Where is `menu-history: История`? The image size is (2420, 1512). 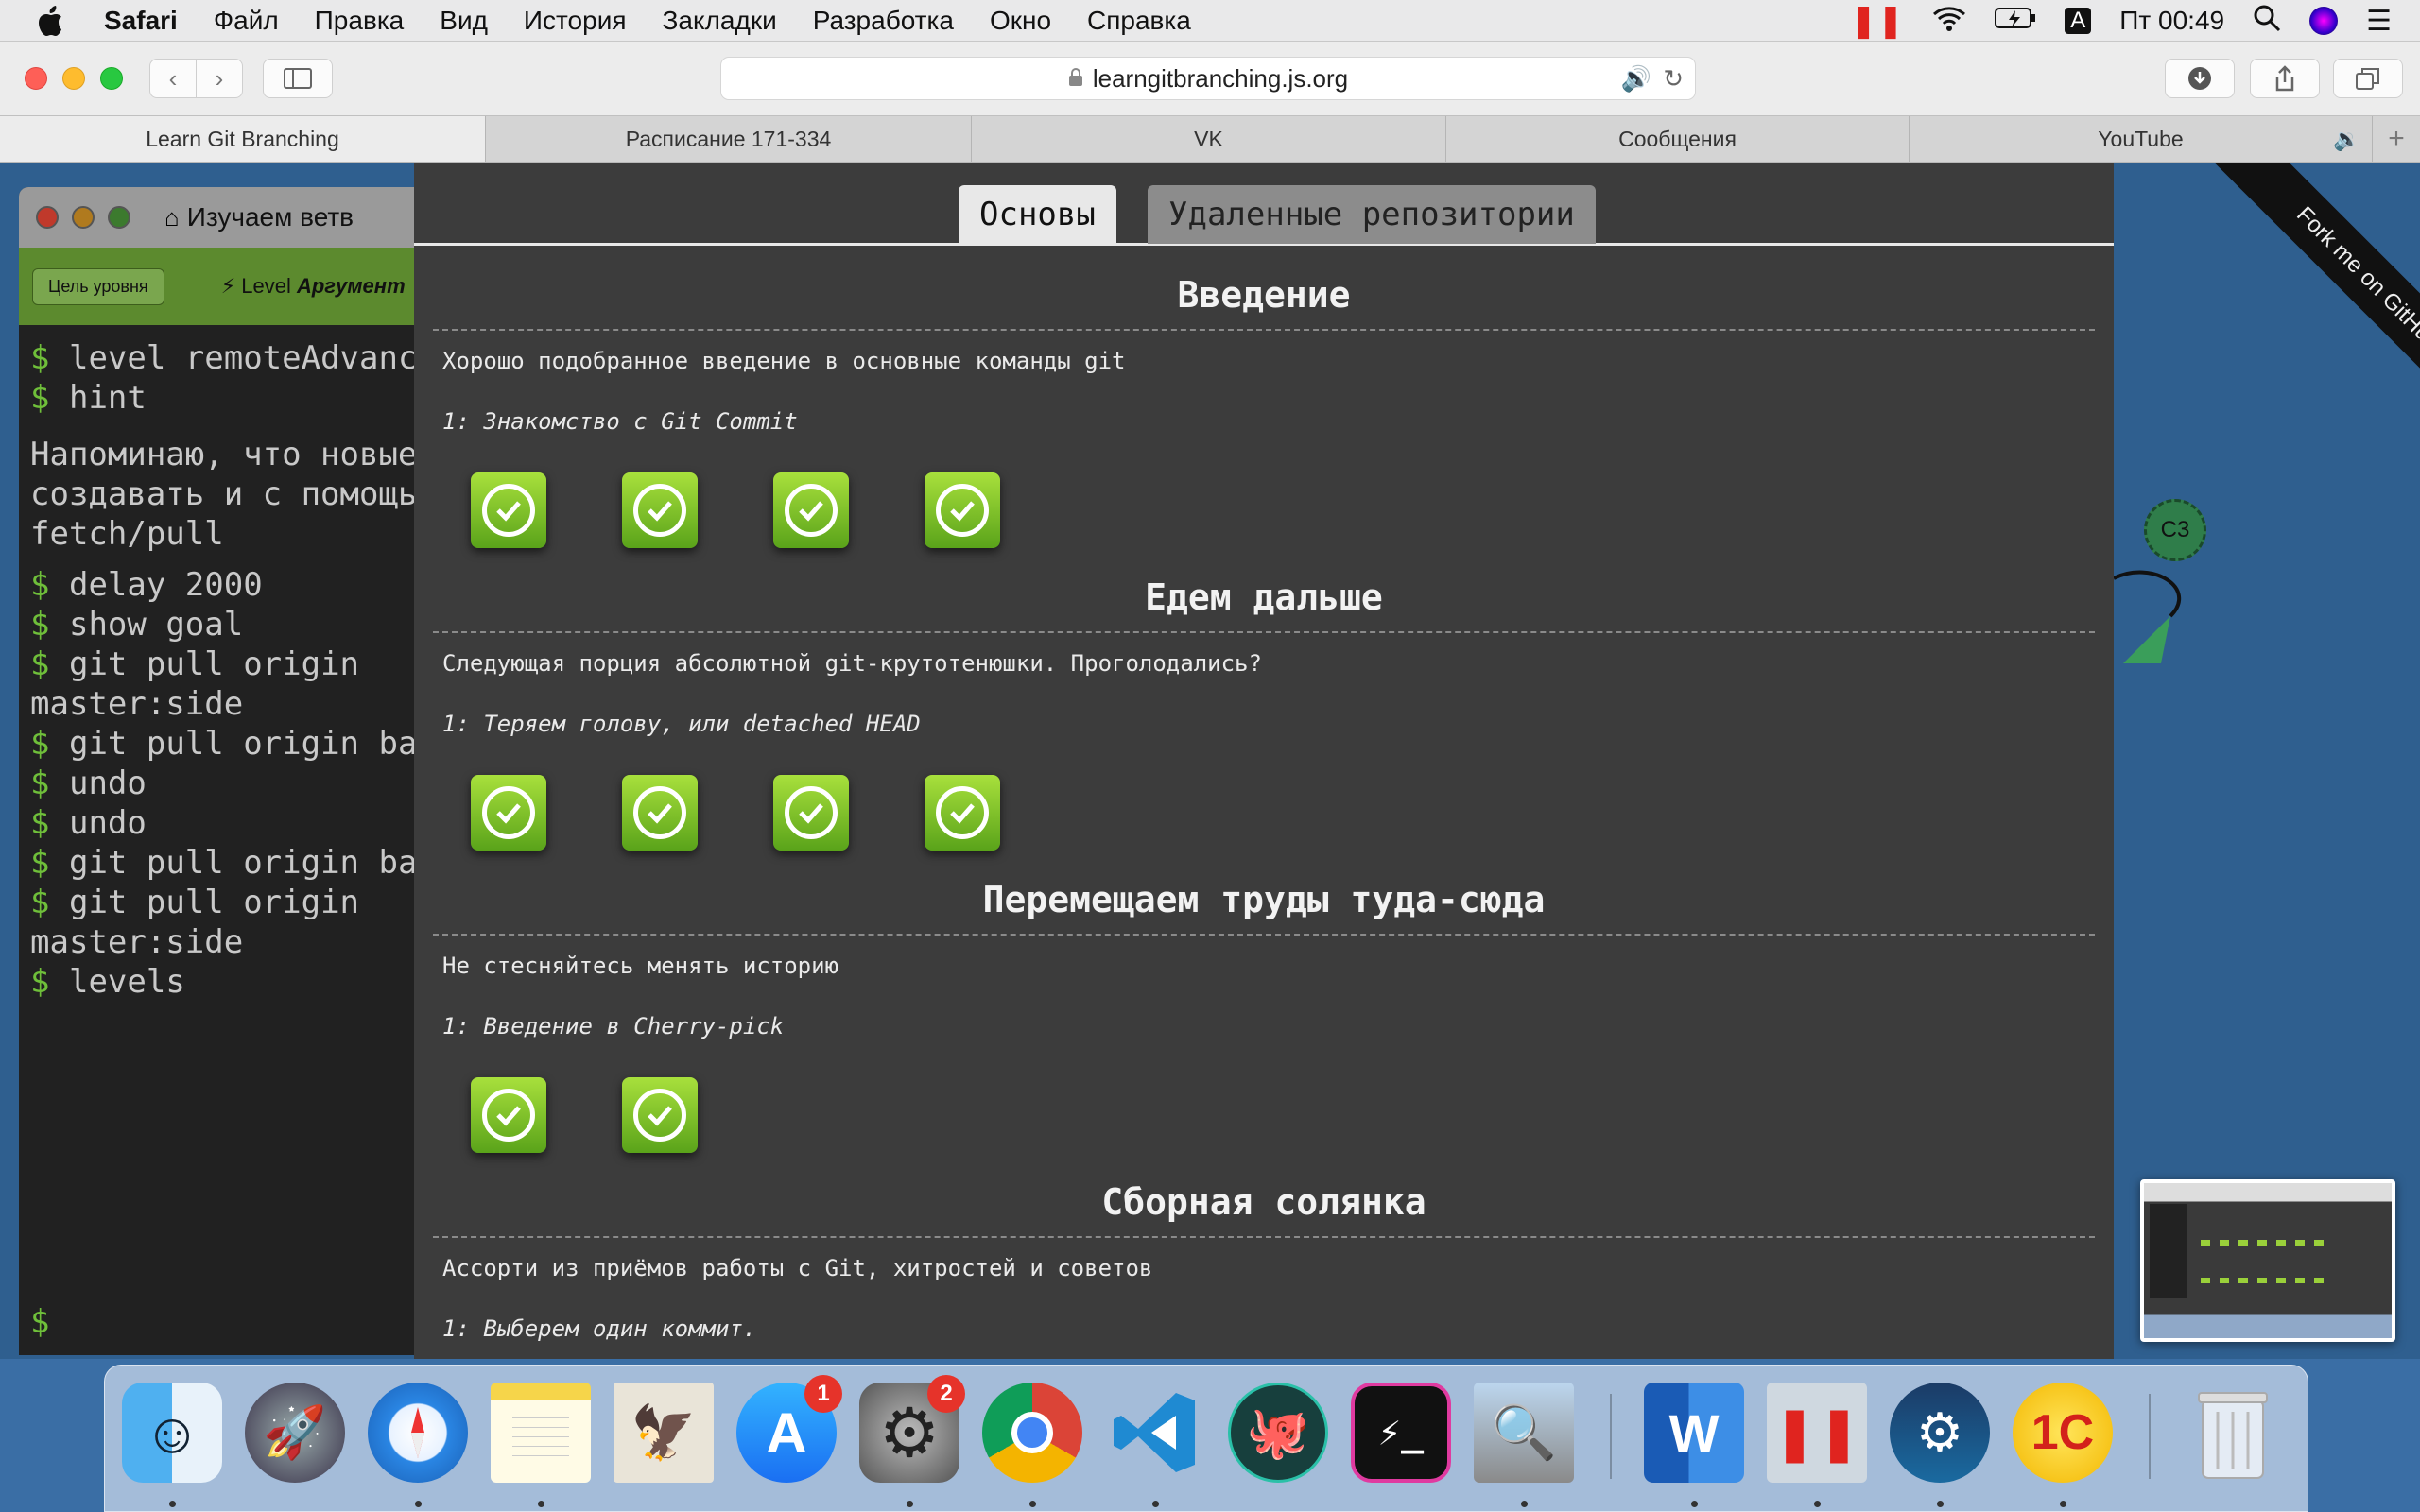 menu-history: История is located at coordinates (575, 21).